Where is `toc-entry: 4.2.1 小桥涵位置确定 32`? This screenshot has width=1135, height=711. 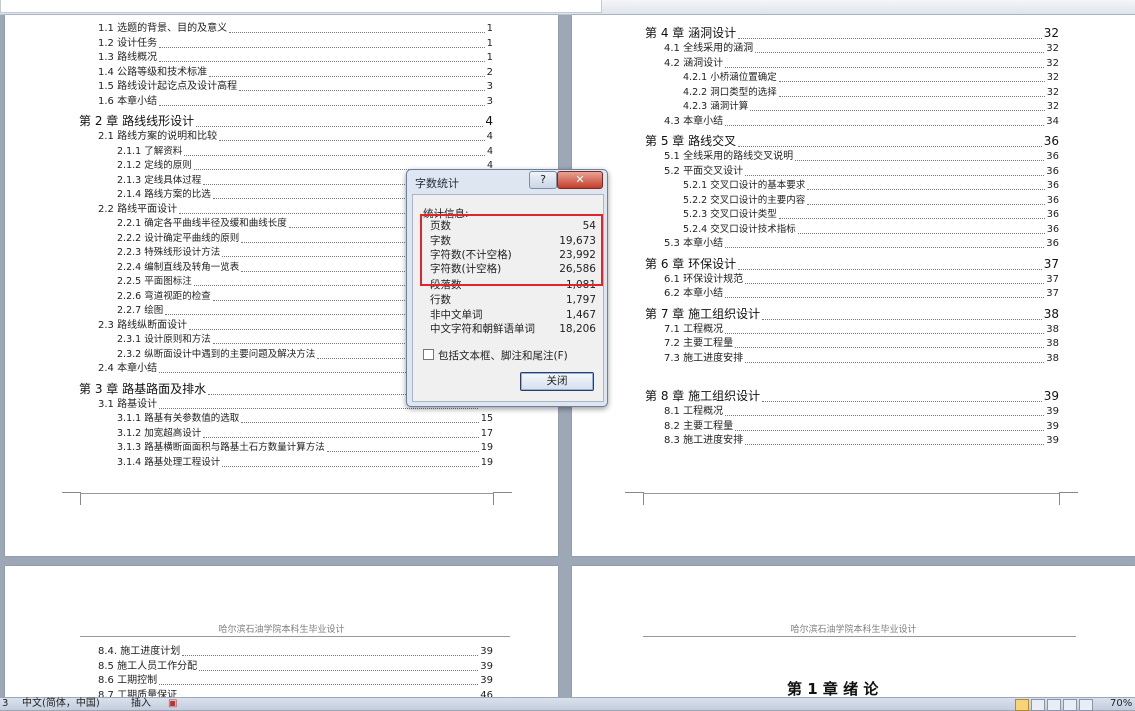 toc-entry: 4.2.1 小桥涵位置确定 32 is located at coordinates (871, 77).